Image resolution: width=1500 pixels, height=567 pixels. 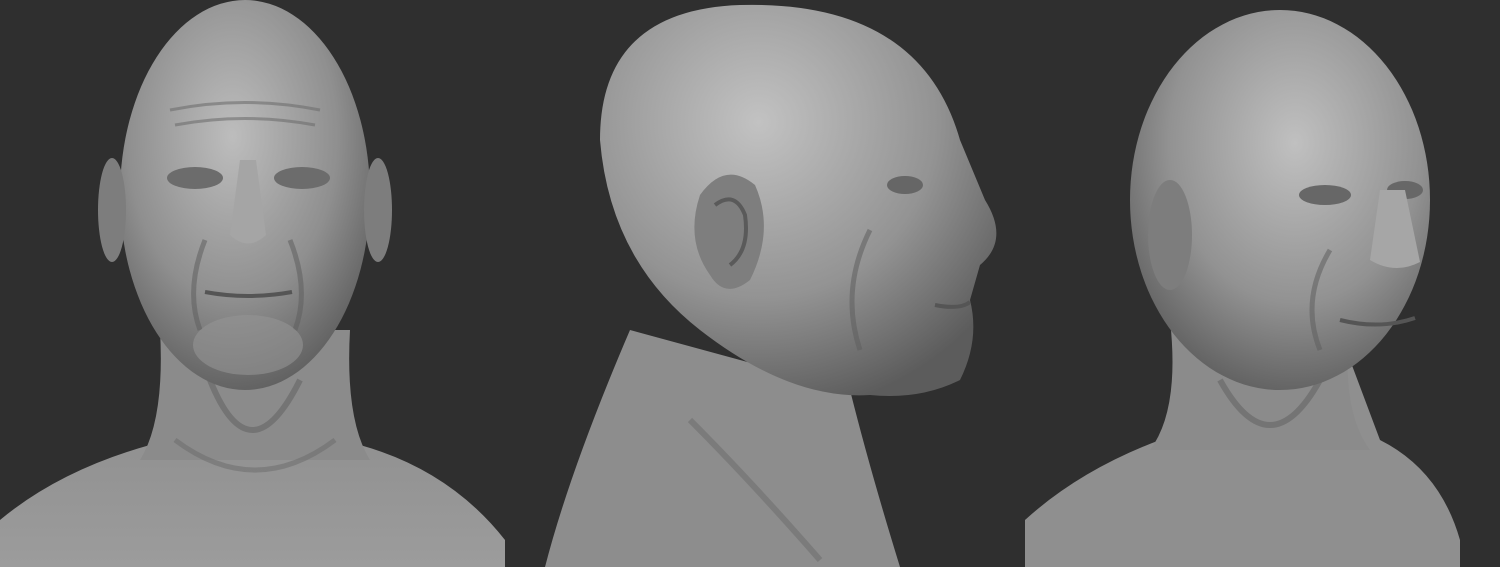 I want to click on front-eye-right, so click(x=302, y=178).